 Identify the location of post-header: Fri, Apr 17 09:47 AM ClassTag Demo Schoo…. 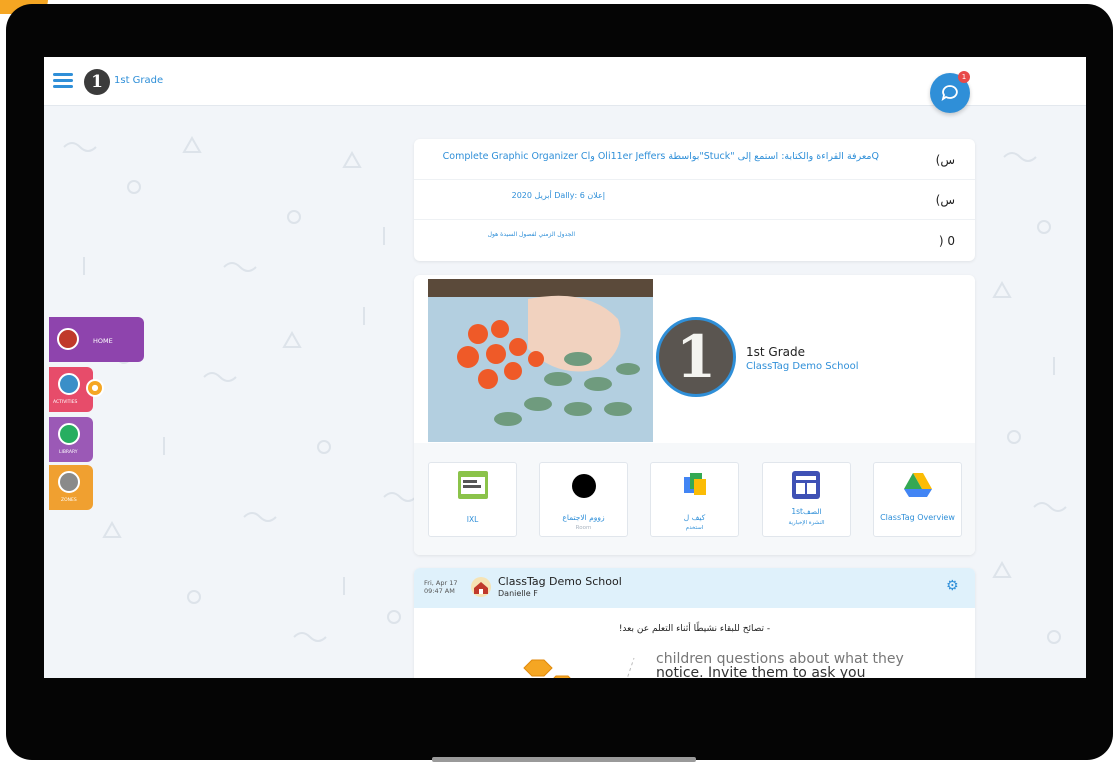
(694, 588).